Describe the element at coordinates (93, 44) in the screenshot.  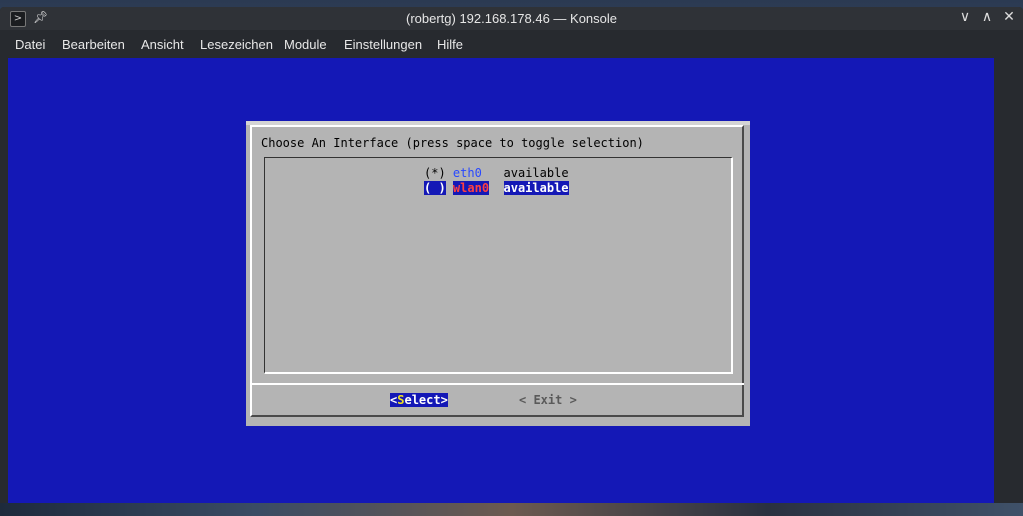
I see `menu-bearbeiten: Bearbeiten` at that location.